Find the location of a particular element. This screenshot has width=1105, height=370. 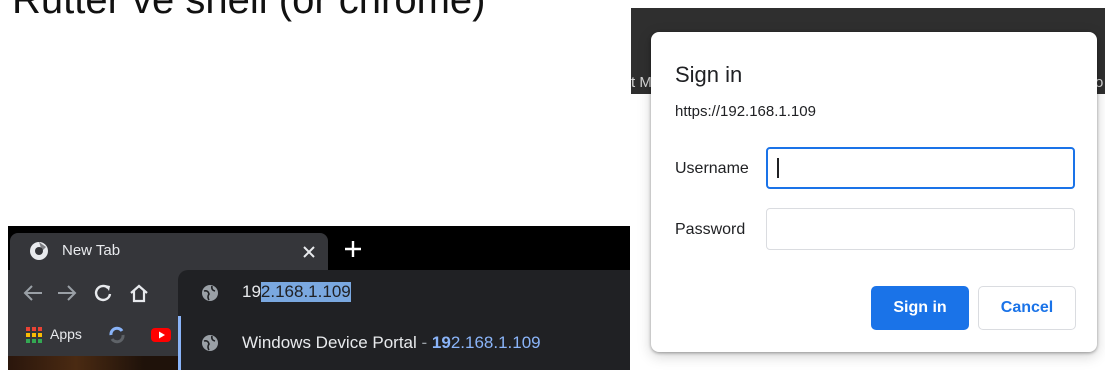

address-bar: 19 2.168.1.109 is located at coordinates (404, 293).